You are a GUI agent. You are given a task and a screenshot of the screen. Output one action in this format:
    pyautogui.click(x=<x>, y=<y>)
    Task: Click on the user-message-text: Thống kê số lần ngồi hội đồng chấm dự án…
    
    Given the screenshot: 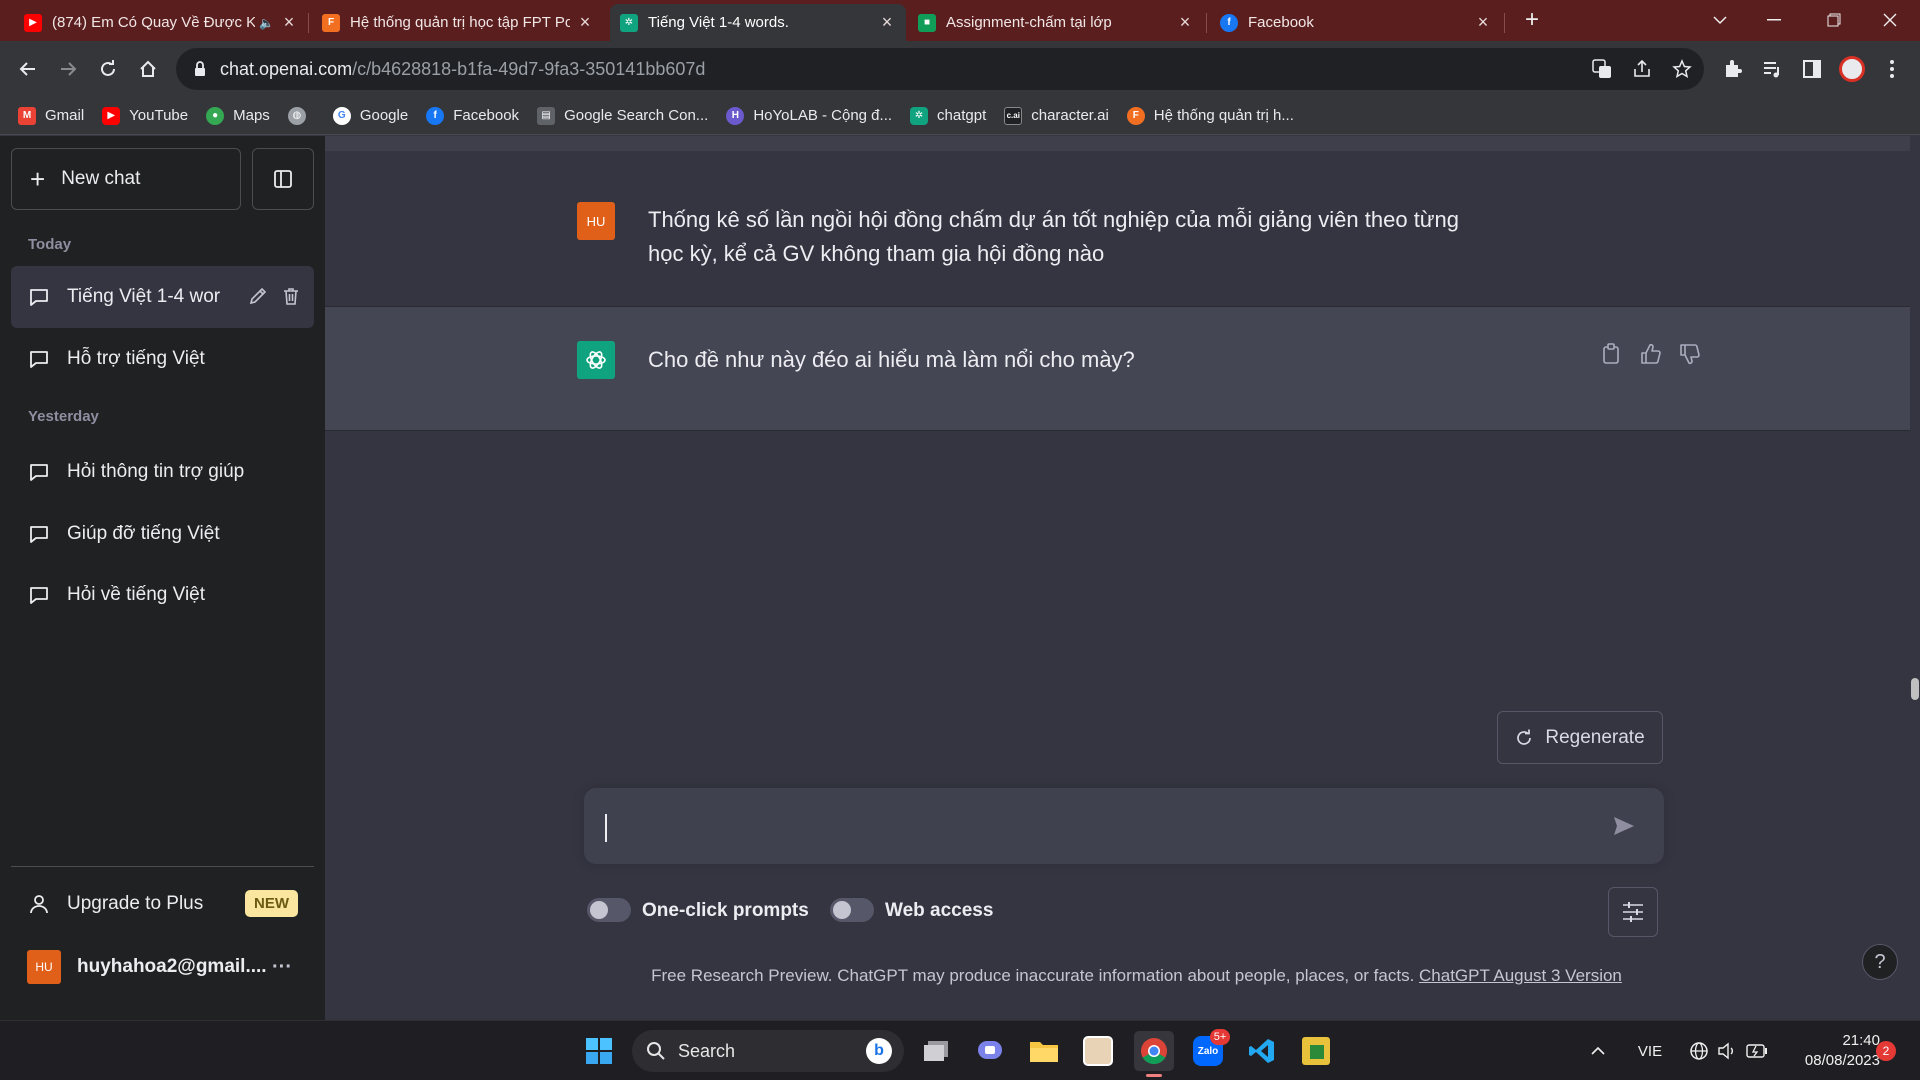 What is the action you would take?
    pyautogui.click(x=1054, y=236)
    